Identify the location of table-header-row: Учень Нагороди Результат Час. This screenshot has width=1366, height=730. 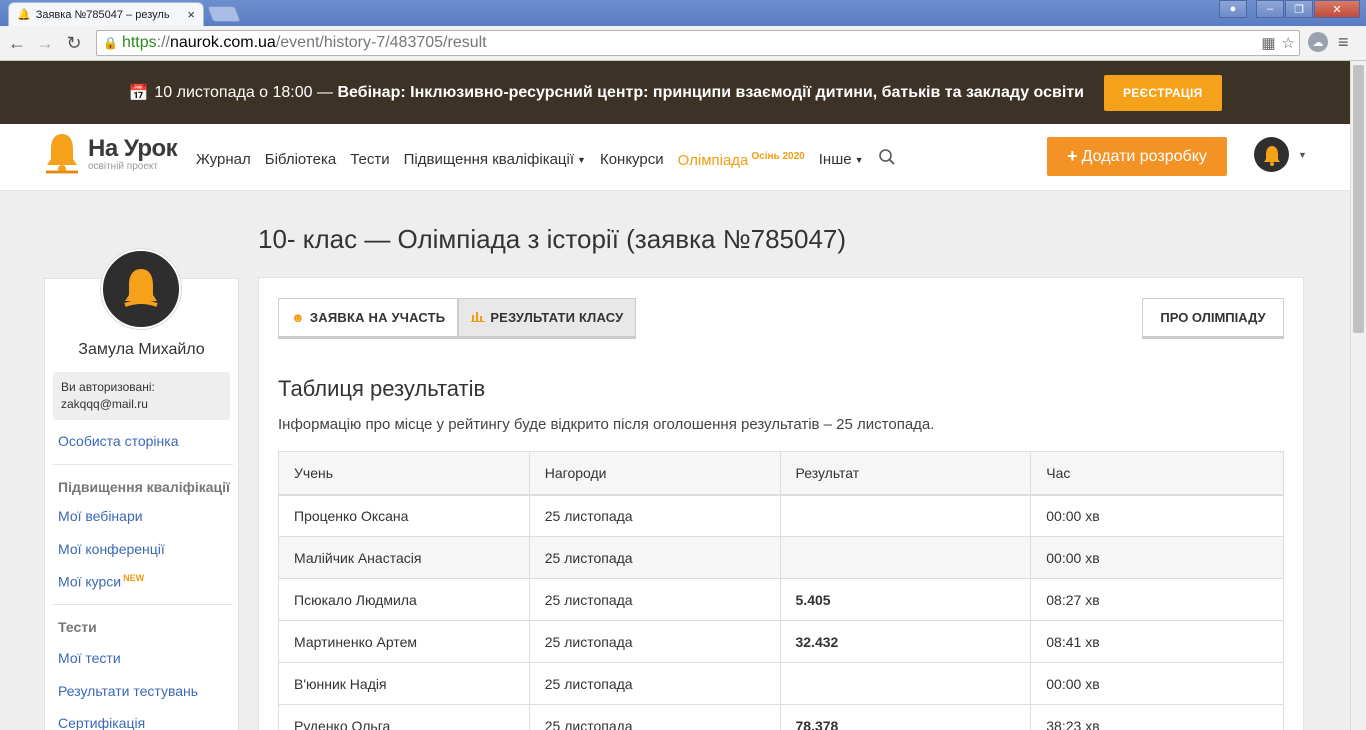
(781, 473).